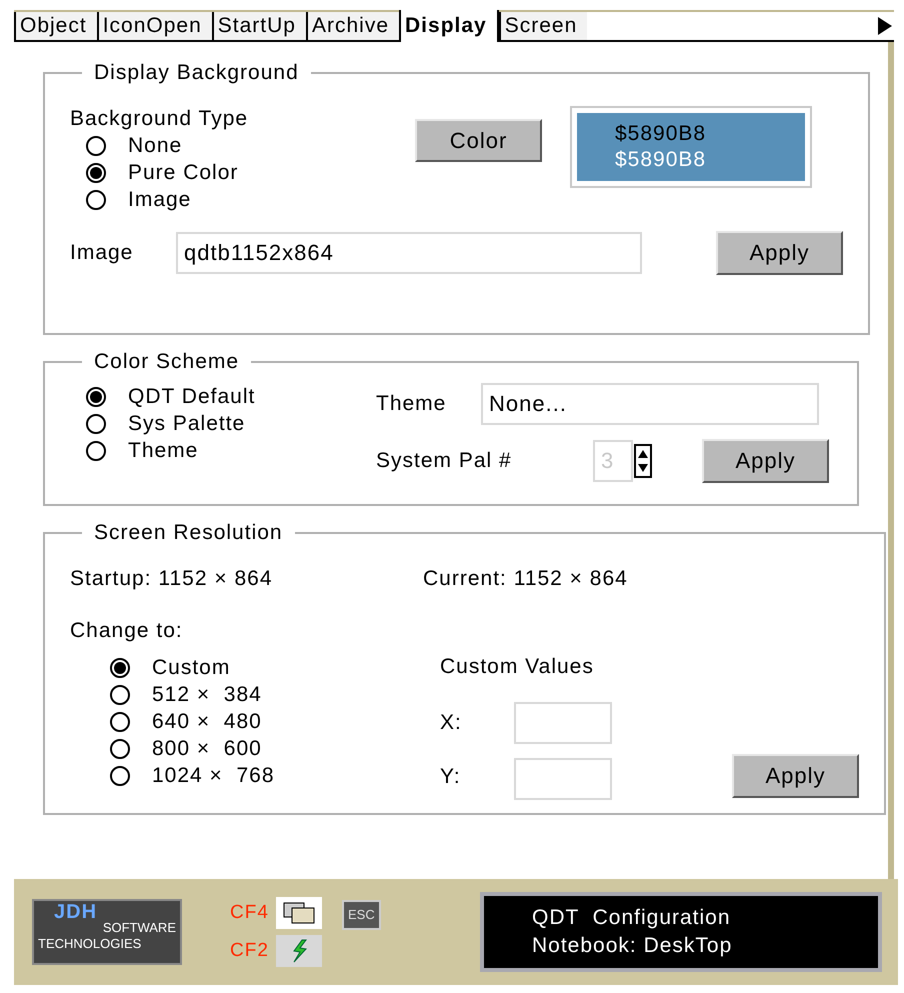 This screenshot has height=993, width=904. Describe the element at coordinates (451, 723) in the screenshot. I see `field-label: X:` at that location.